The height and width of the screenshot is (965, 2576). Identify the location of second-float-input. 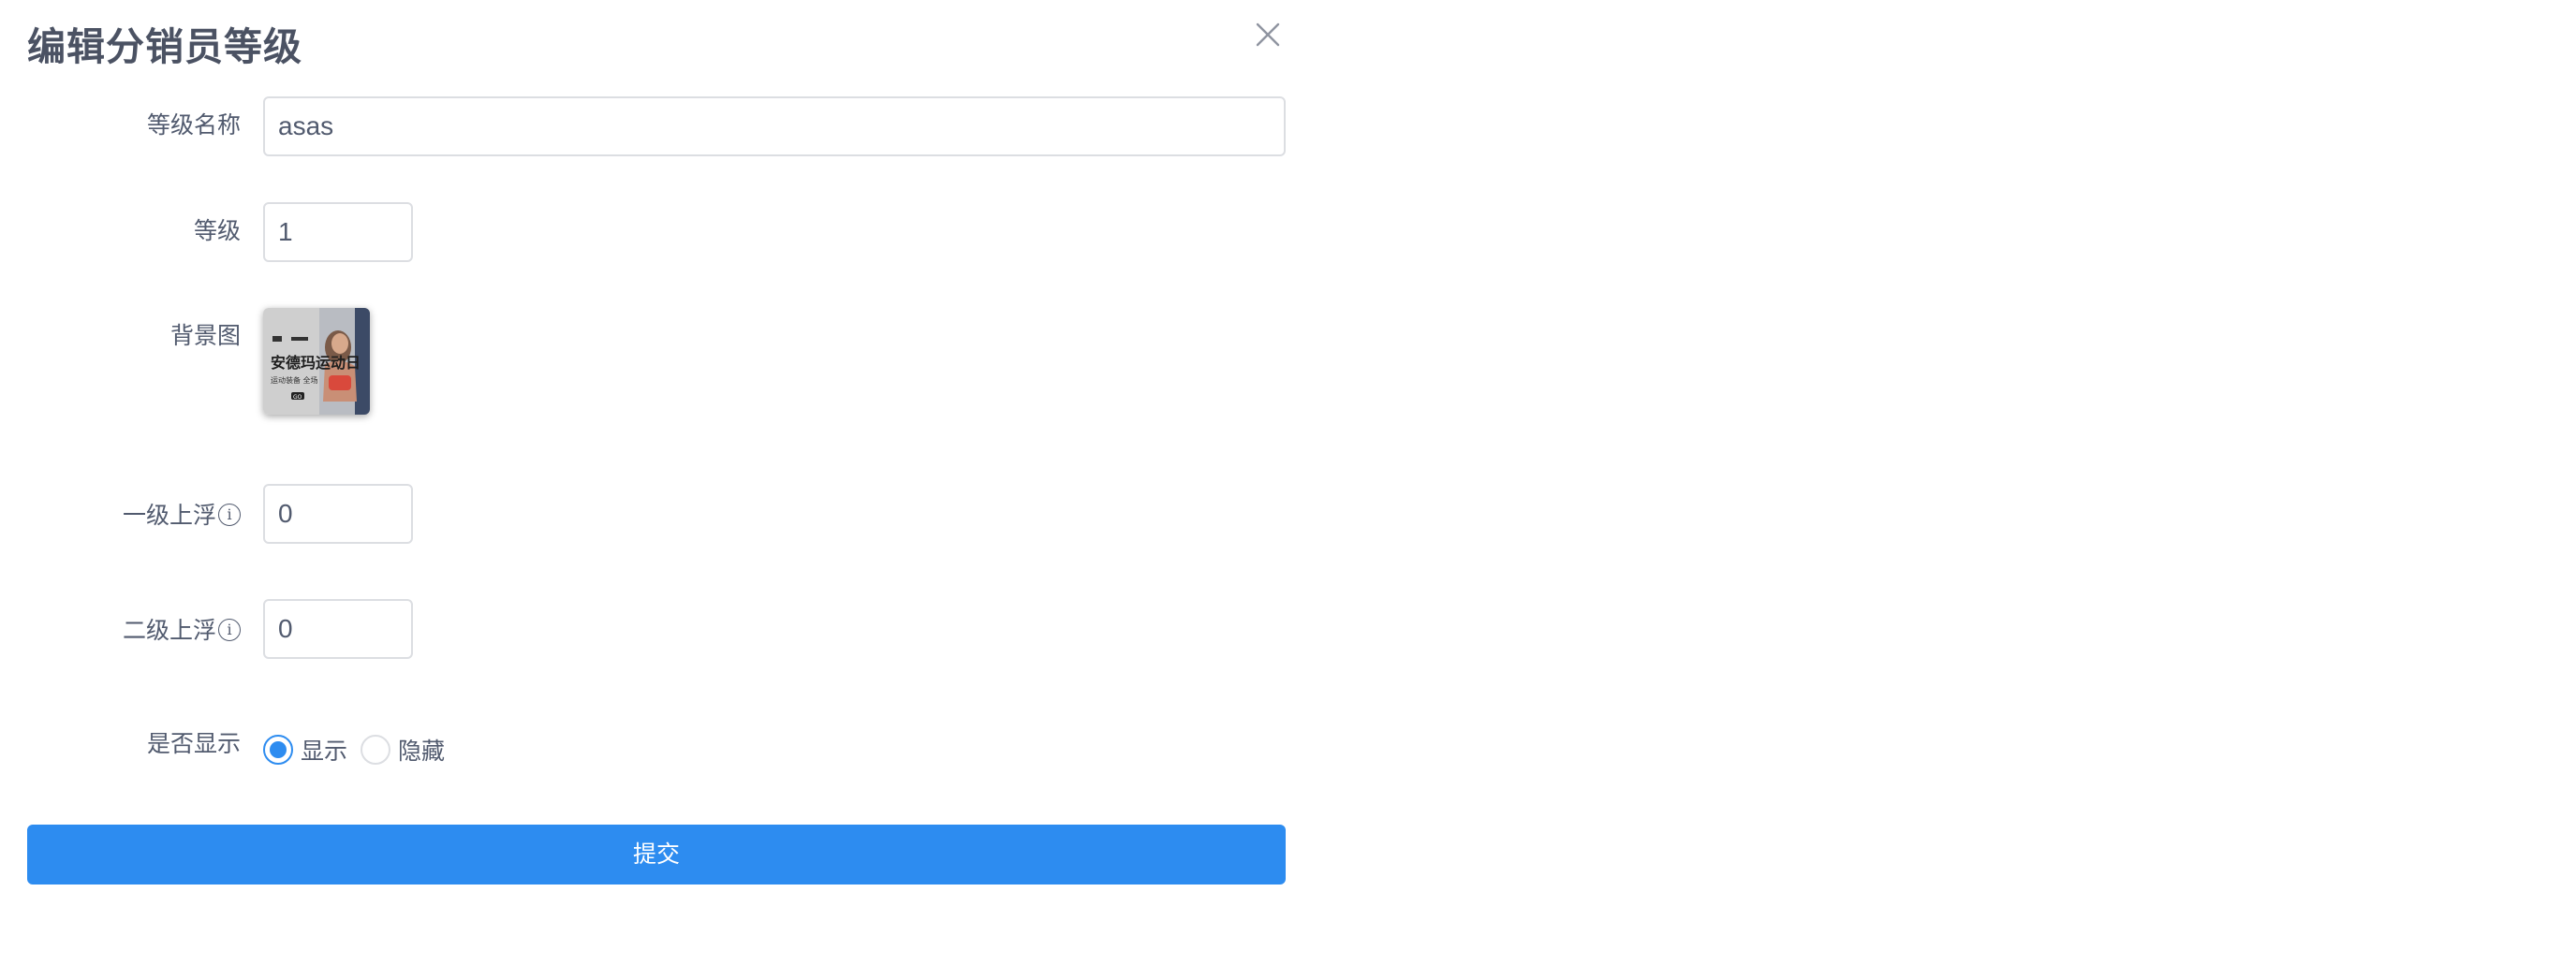
(338, 629).